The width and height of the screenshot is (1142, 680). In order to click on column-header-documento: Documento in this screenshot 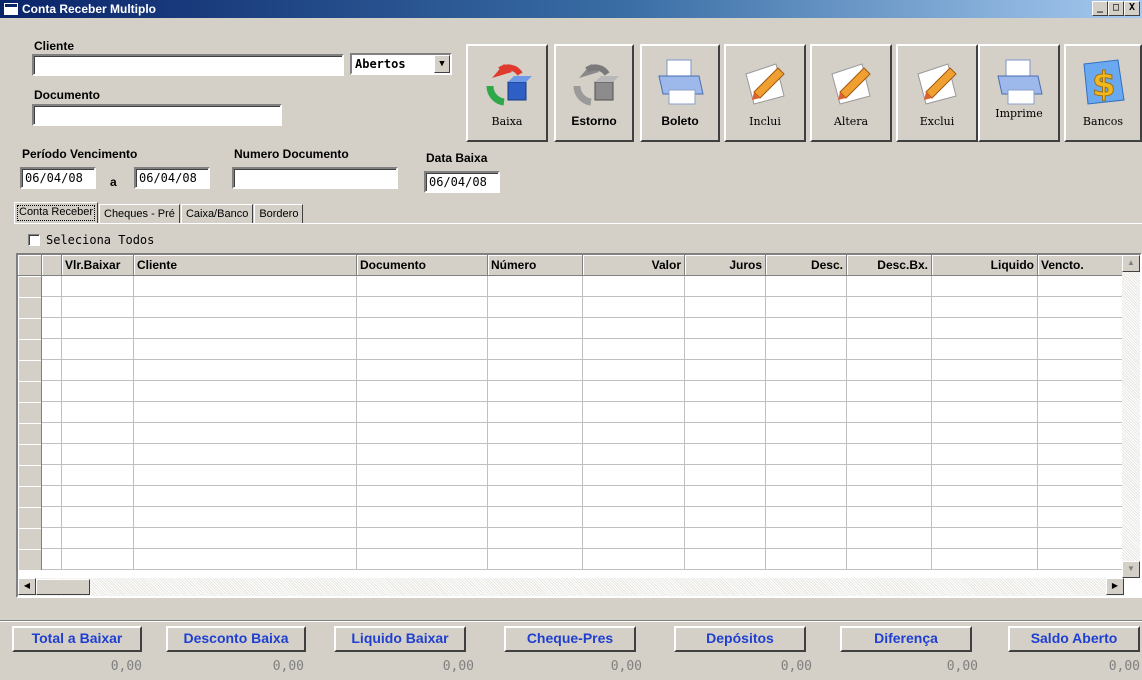, I will do `click(422, 265)`.